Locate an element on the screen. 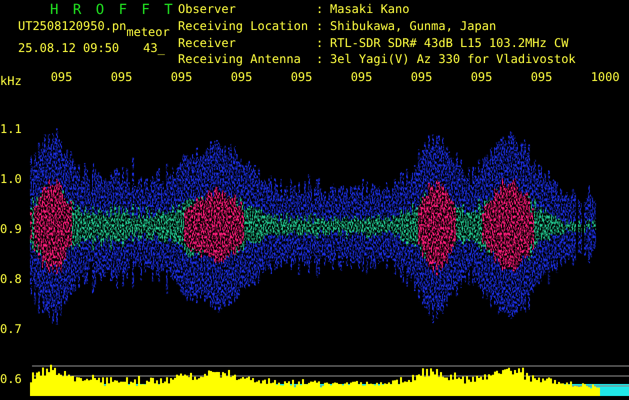 This screenshot has width=629, height=400. unit-label: kHz is located at coordinates (11, 81).